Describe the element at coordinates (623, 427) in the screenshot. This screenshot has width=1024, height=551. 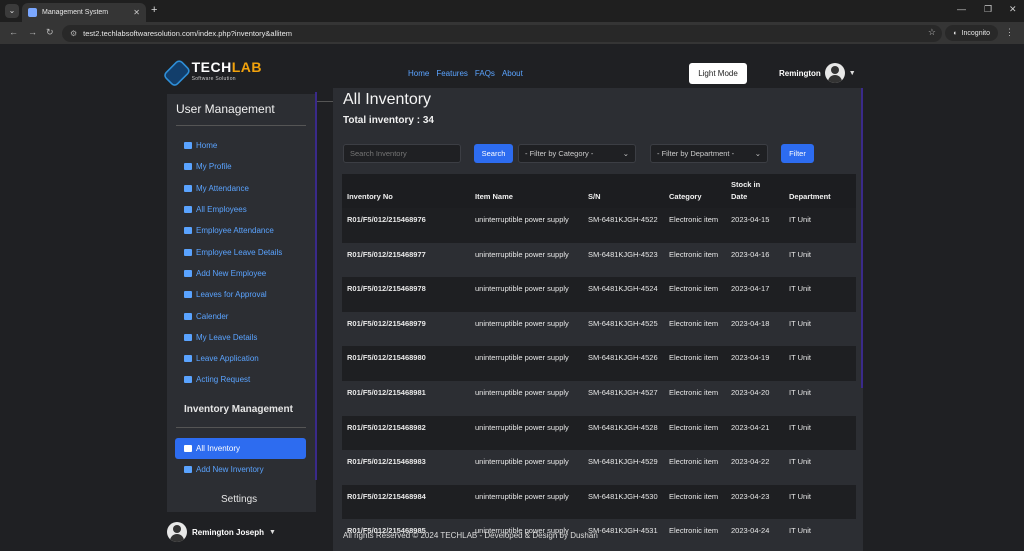
I see `table-cell-sn: SM-6481KJGH-4528` at that location.